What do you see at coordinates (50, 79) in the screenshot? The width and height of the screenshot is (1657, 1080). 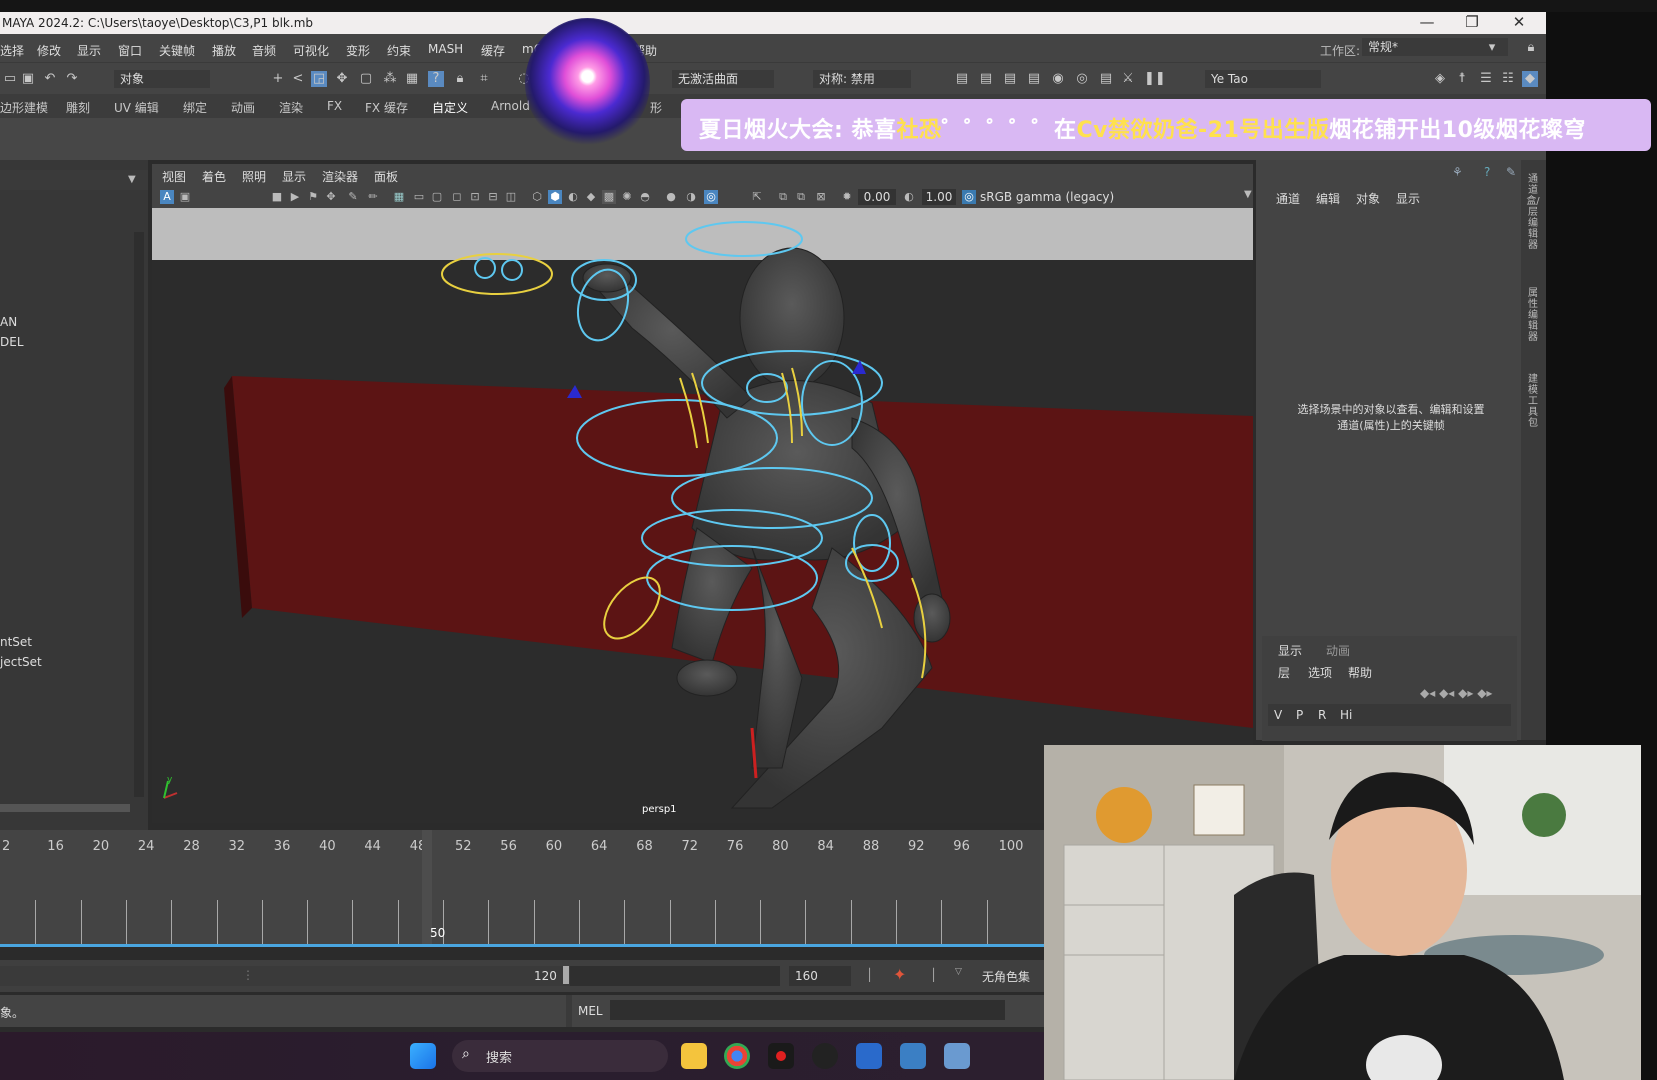 I see `undo-icon: ↶` at bounding box center [50, 79].